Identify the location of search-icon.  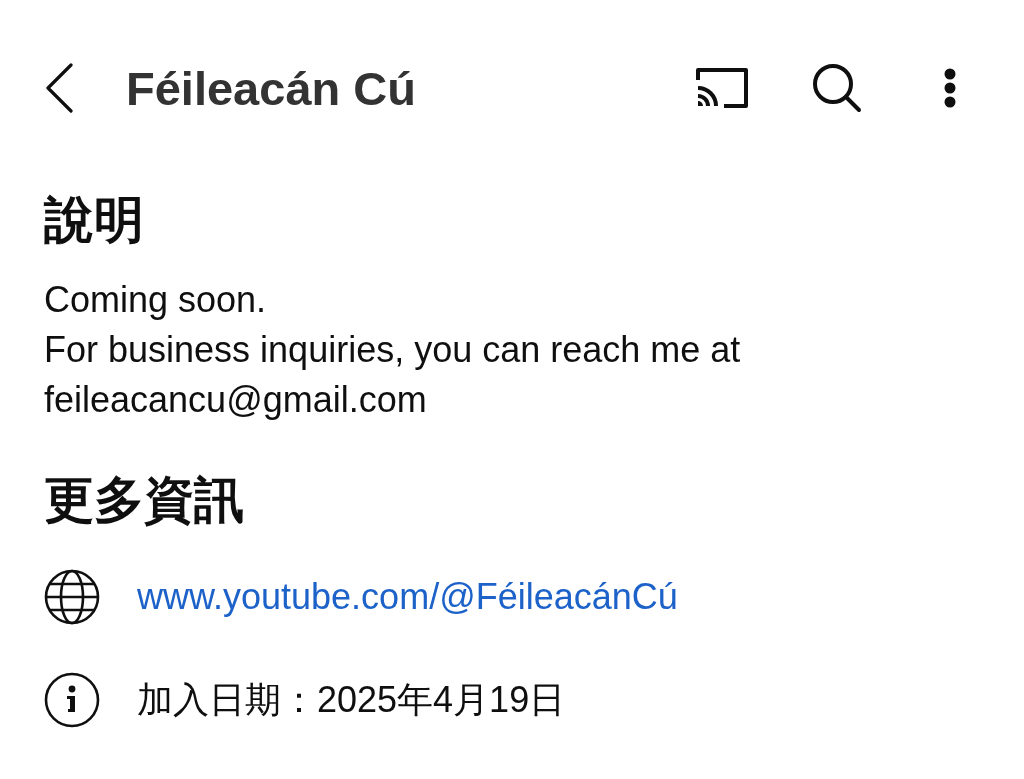
(837, 88).